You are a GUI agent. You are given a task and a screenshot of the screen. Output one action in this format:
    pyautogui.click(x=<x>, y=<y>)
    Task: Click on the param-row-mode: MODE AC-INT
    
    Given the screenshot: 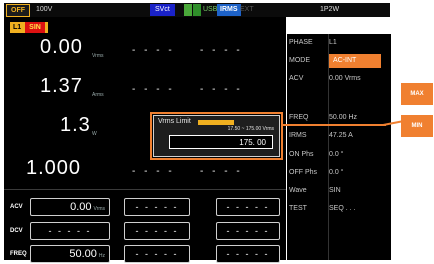 What is the action you would take?
    pyautogui.click(x=339, y=62)
    